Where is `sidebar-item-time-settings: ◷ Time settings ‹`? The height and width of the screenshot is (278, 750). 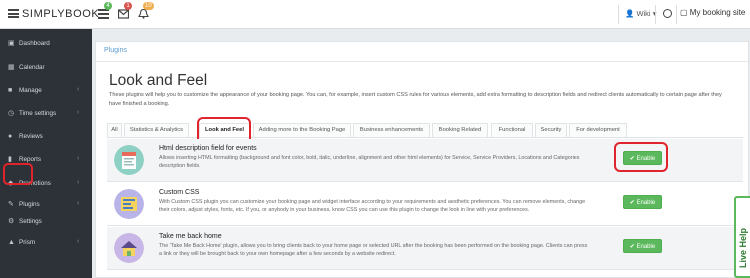
sidebar-item-time-settings: ◷ Time settings ‹ is located at coordinates (46, 114).